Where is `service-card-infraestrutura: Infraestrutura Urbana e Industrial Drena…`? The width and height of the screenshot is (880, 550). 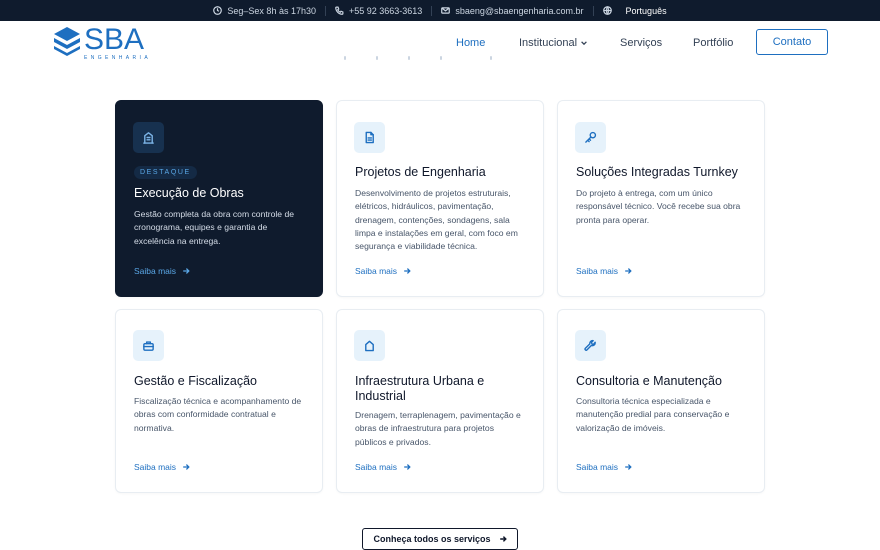 service-card-infraestrutura: Infraestrutura Urbana e Industrial Drena… is located at coordinates (440, 401).